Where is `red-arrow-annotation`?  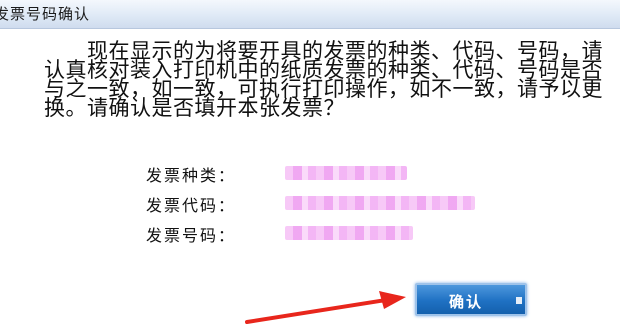
red-arrow-annotation is located at coordinates (325, 307).